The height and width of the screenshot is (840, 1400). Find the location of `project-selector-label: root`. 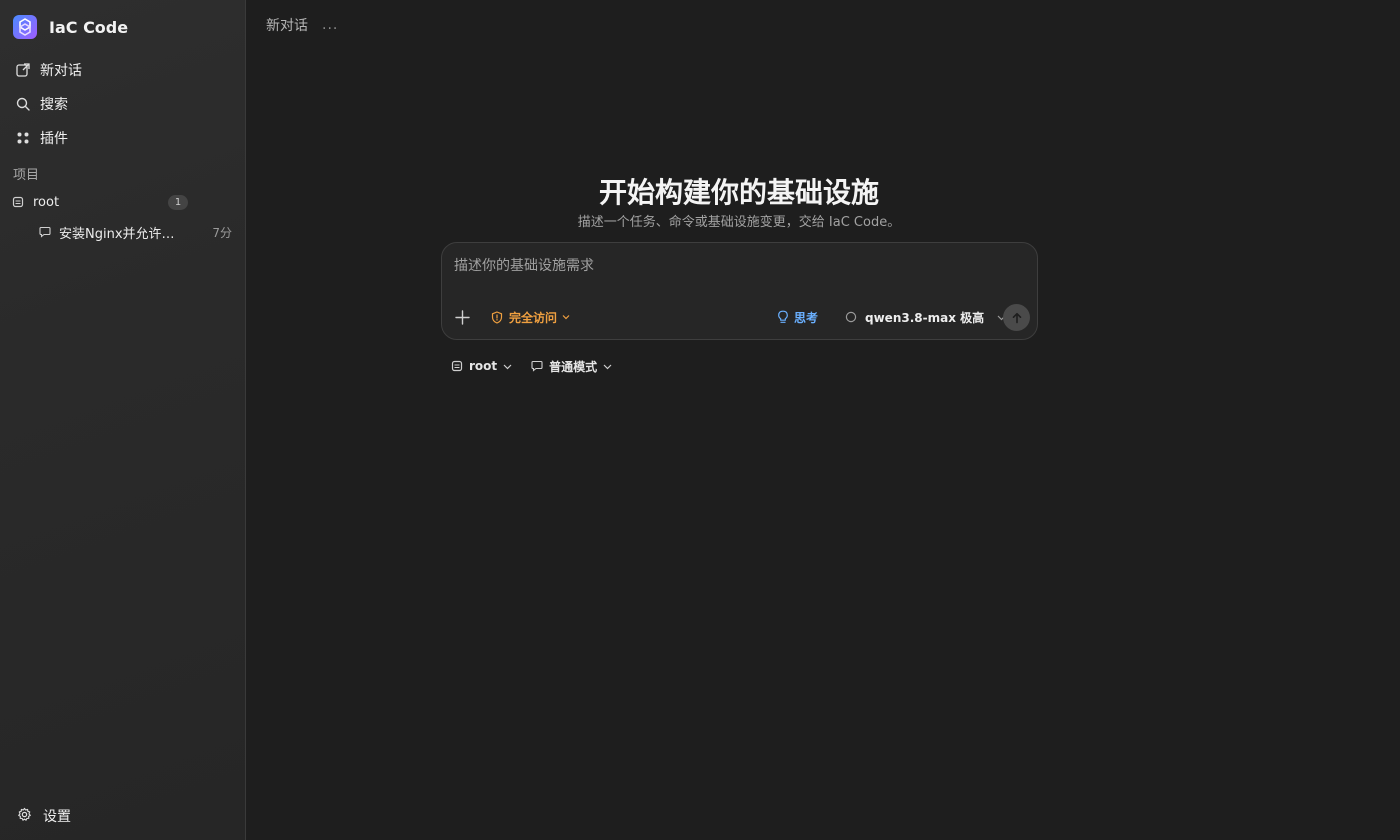

project-selector-label: root is located at coordinates (483, 366).